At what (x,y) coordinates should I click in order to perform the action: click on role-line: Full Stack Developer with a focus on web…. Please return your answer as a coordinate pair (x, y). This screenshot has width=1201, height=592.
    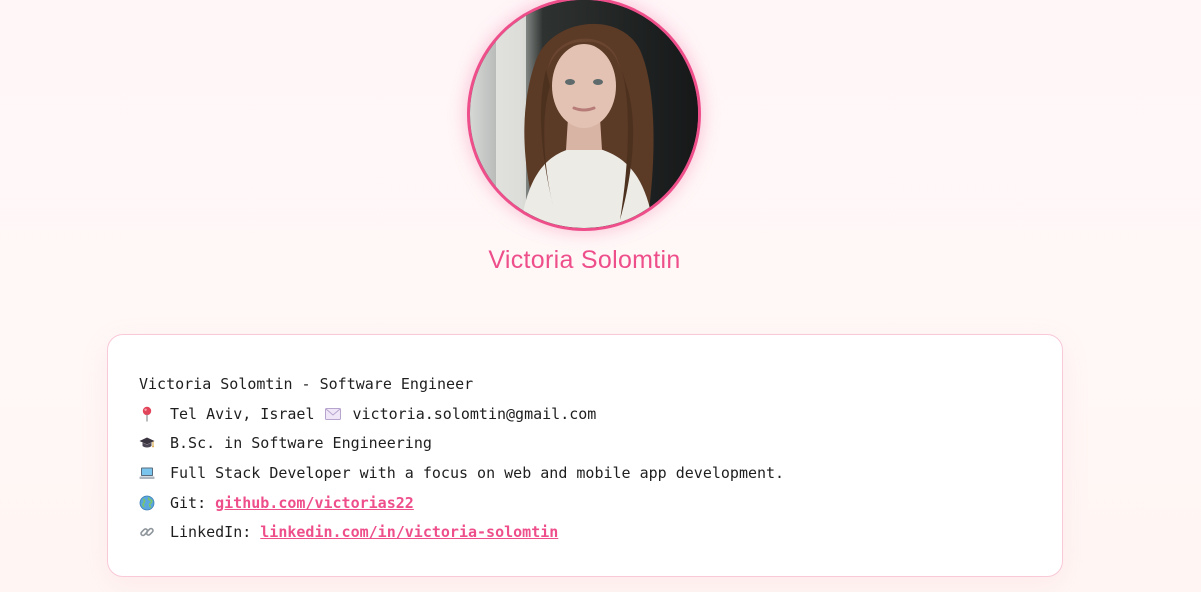
    Looking at the image, I should click on (600, 473).